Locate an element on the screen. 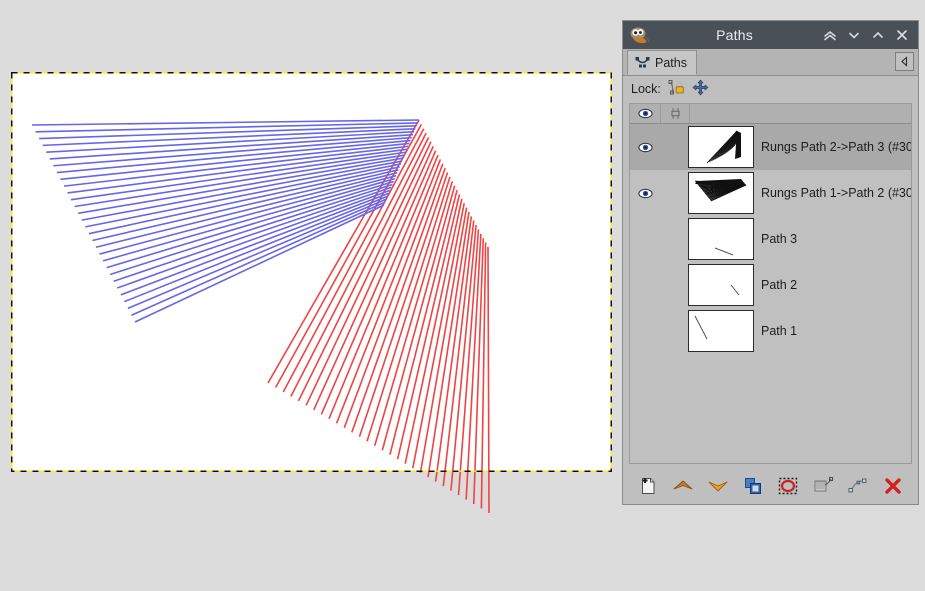  chevron-up-orange-icon is located at coordinates (683, 485).